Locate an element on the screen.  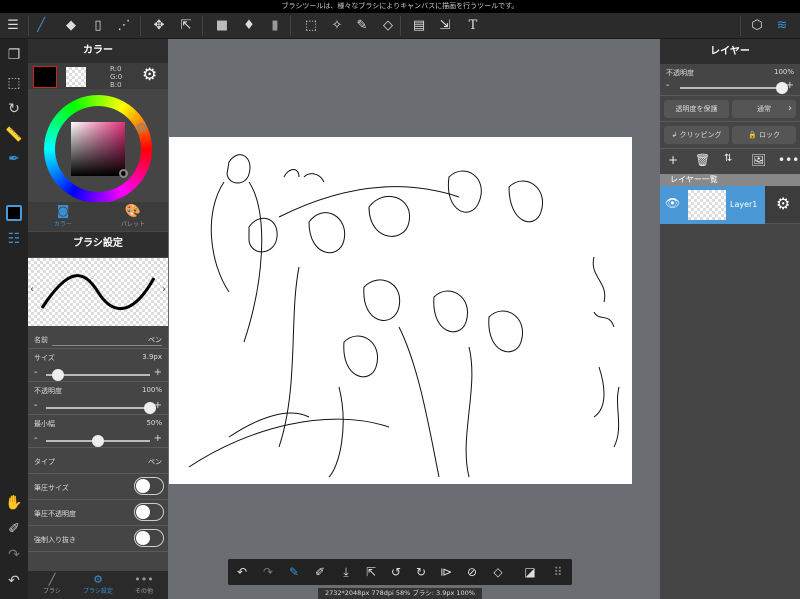
pages-icon: ❐ is located at coordinates (14, 55).